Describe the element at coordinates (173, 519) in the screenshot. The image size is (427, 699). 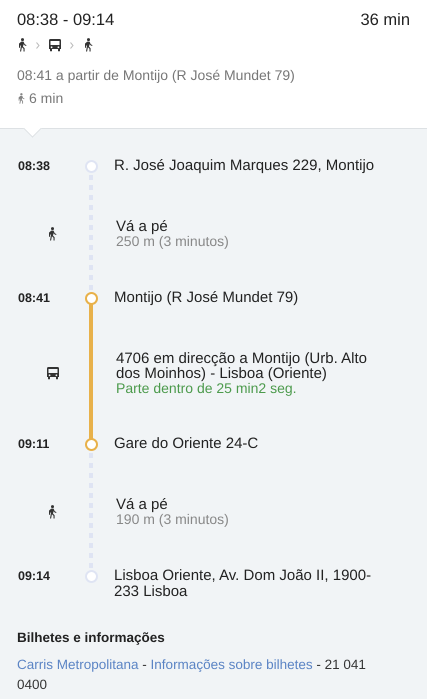
I see `step-distance: 190 m (3 minutos)` at that location.